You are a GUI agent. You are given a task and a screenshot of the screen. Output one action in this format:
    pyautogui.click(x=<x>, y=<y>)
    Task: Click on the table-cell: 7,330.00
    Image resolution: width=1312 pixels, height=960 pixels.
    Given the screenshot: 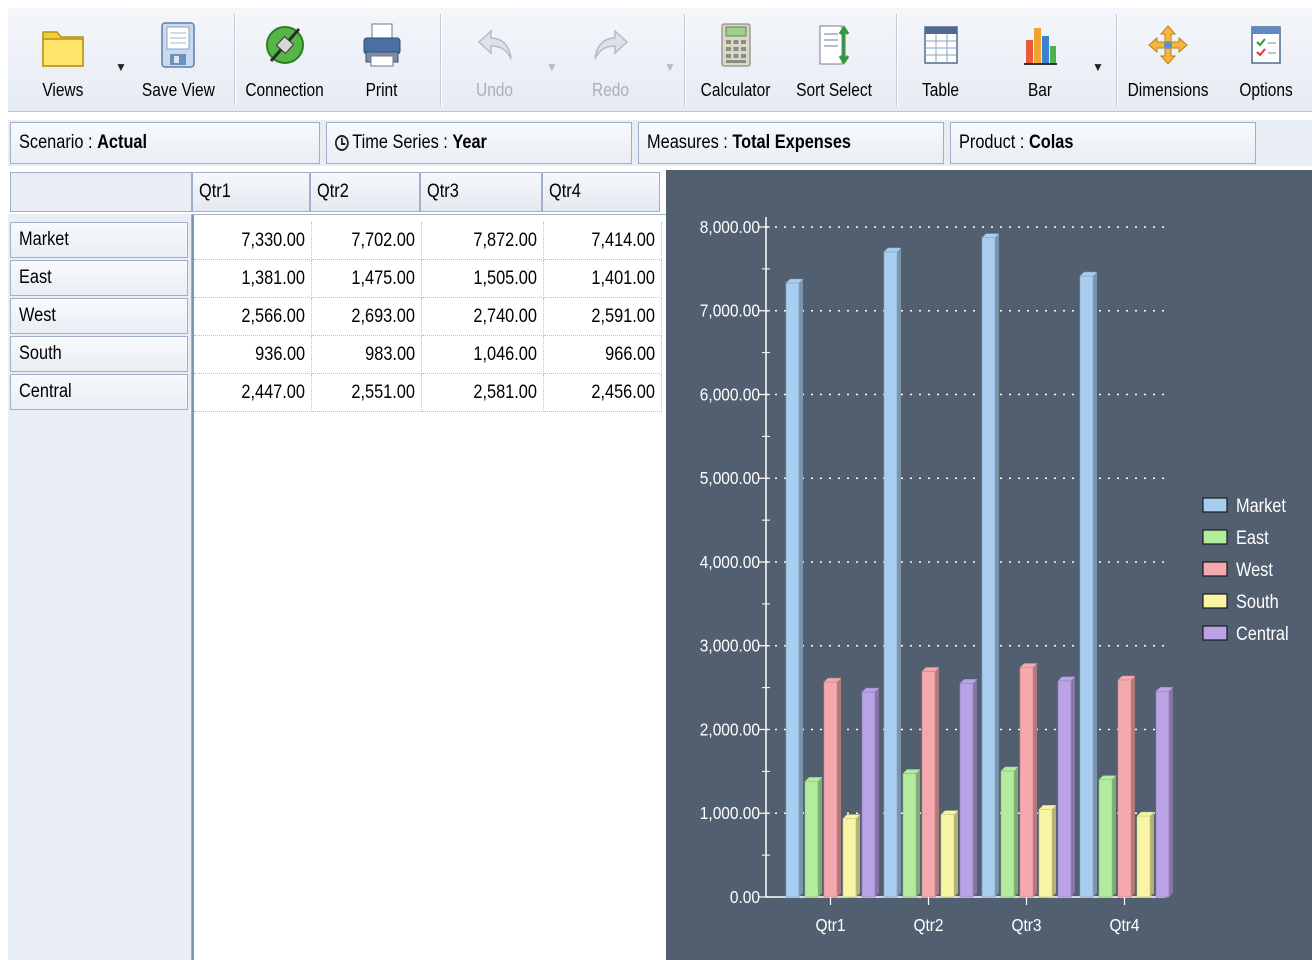 What is the action you would take?
    pyautogui.click(x=253, y=241)
    